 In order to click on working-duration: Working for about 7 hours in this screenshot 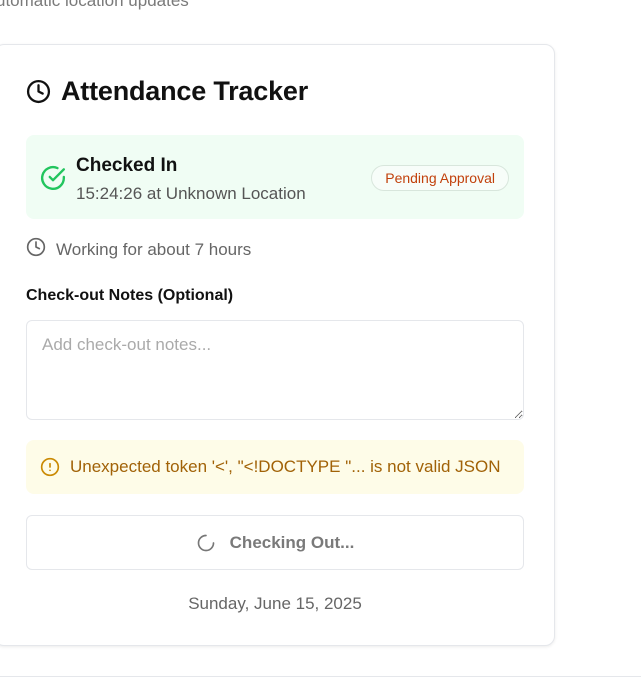, I will do `click(138, 249)`.